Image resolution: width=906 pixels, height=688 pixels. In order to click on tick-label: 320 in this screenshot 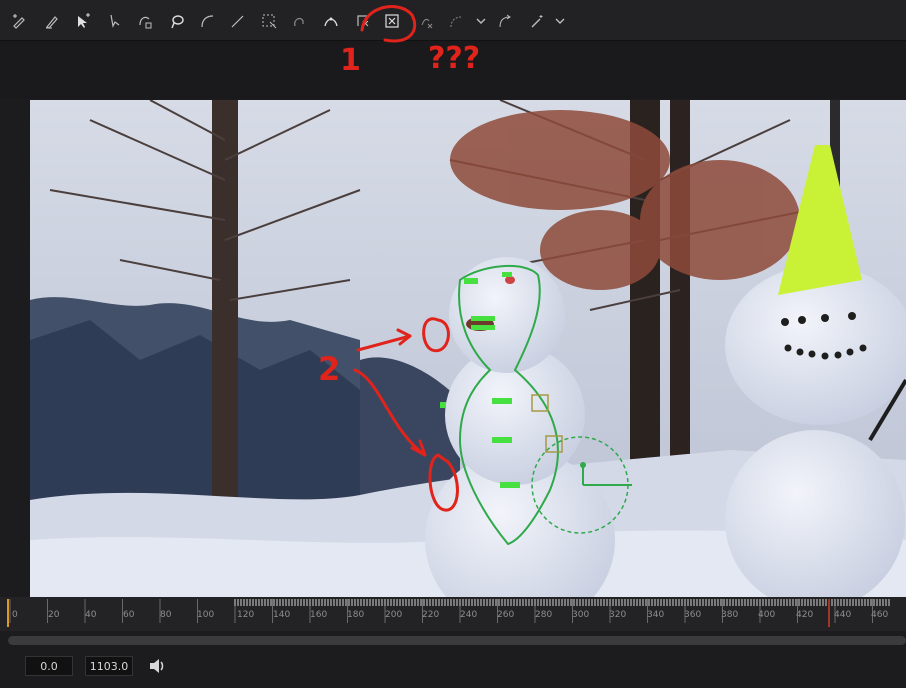, I will do `click(618, 615)`.